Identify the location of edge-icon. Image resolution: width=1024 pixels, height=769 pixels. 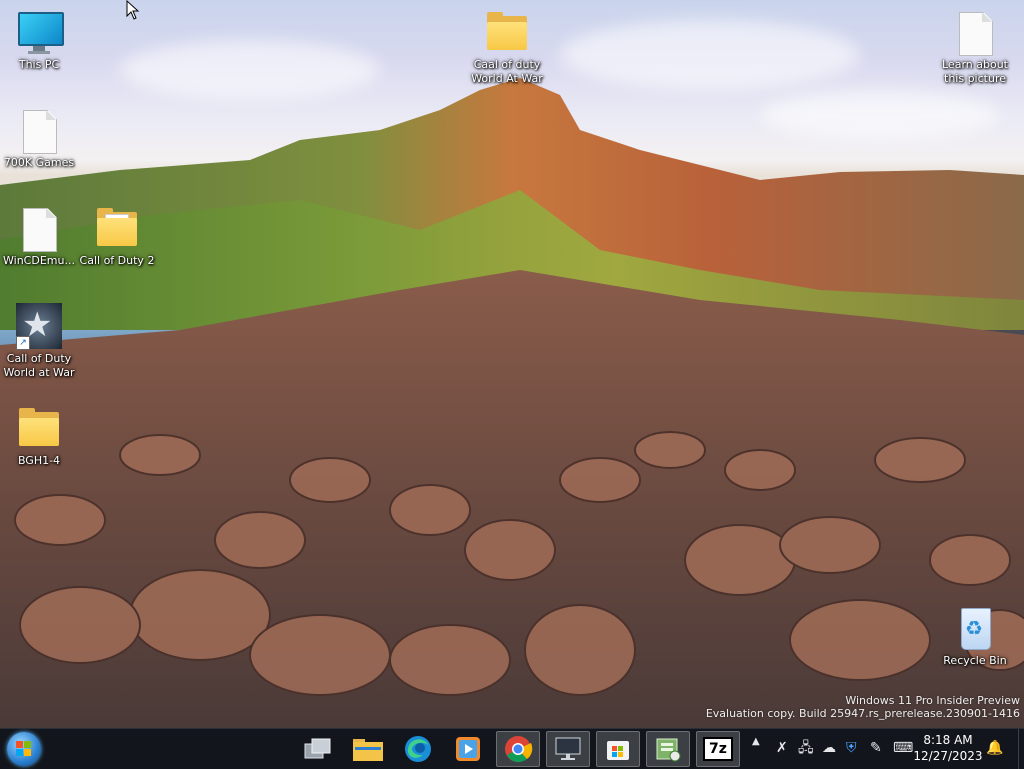
(418, 749).